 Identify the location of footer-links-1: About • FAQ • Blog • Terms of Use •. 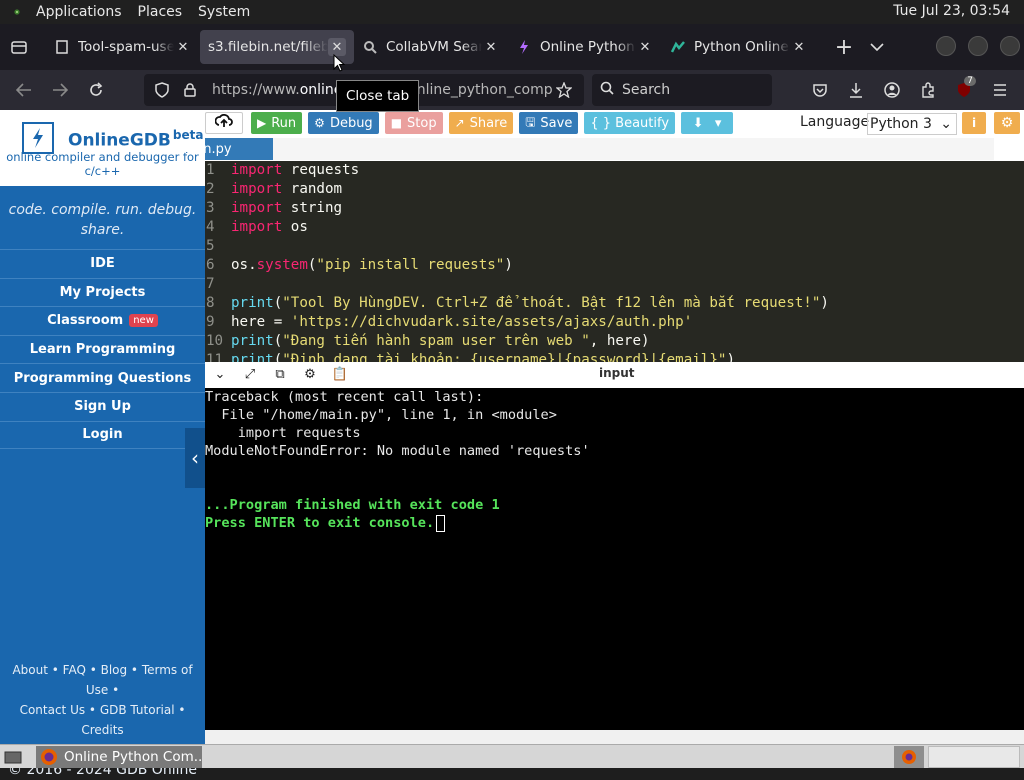
(102, 680).